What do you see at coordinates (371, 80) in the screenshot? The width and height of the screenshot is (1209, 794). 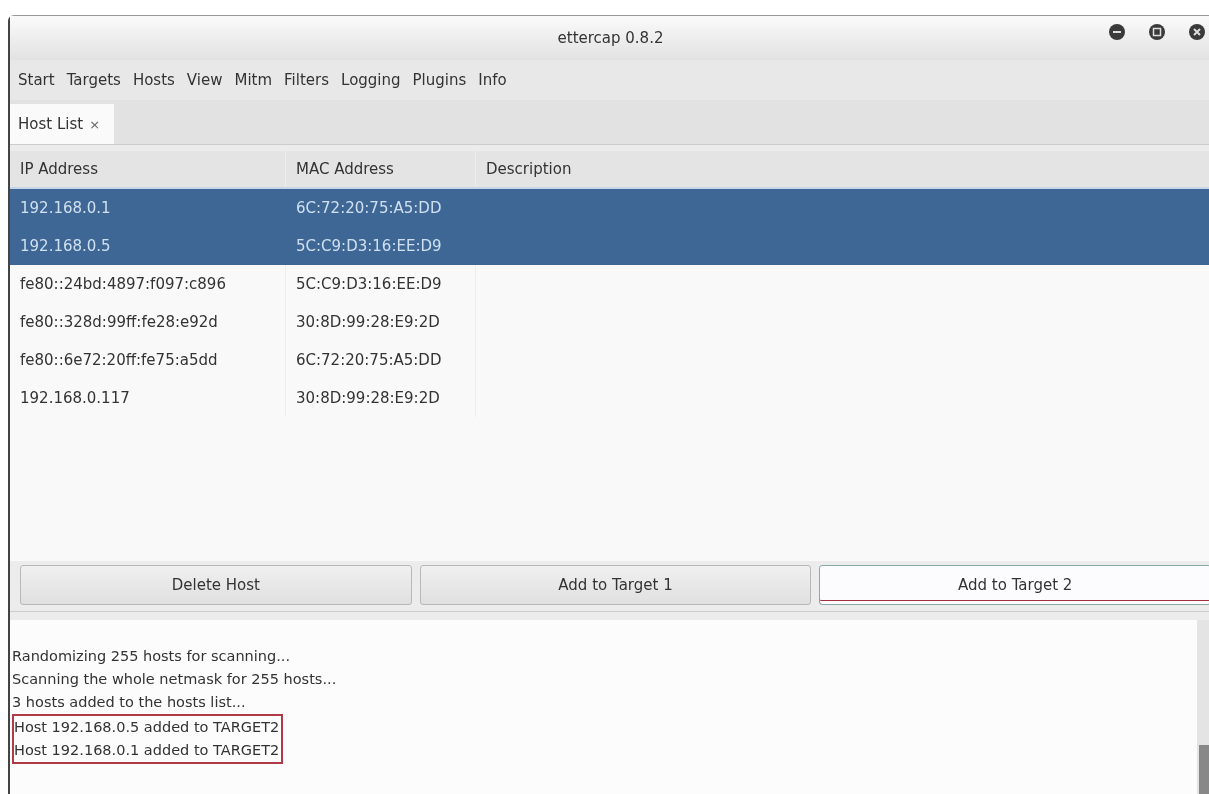 I see `menu-item: Logging` at bounding box center [371, 80].